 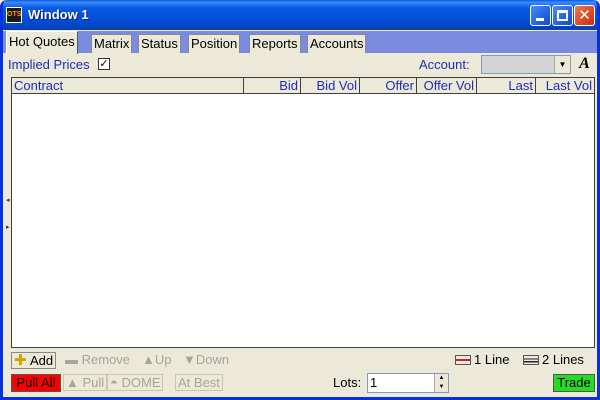 I want to click on maximize-button, so click(x=562, y=15).